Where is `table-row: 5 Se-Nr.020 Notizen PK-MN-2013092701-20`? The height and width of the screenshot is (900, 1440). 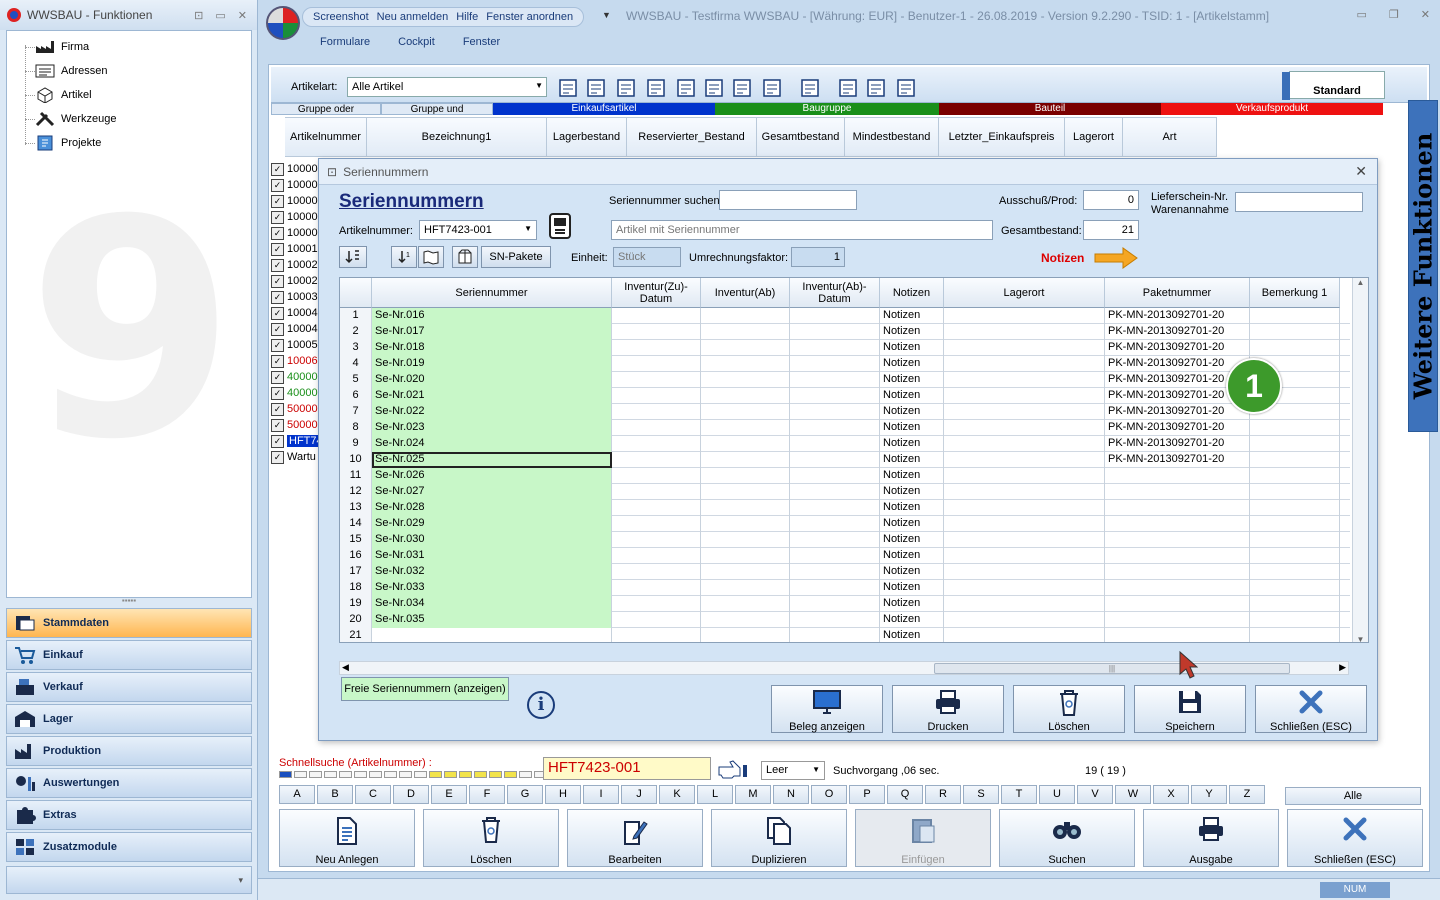
table-row: 5 Se-Nr.020 Notizen PK-MN-2013092701-20 is located at coordinates (845, 380).